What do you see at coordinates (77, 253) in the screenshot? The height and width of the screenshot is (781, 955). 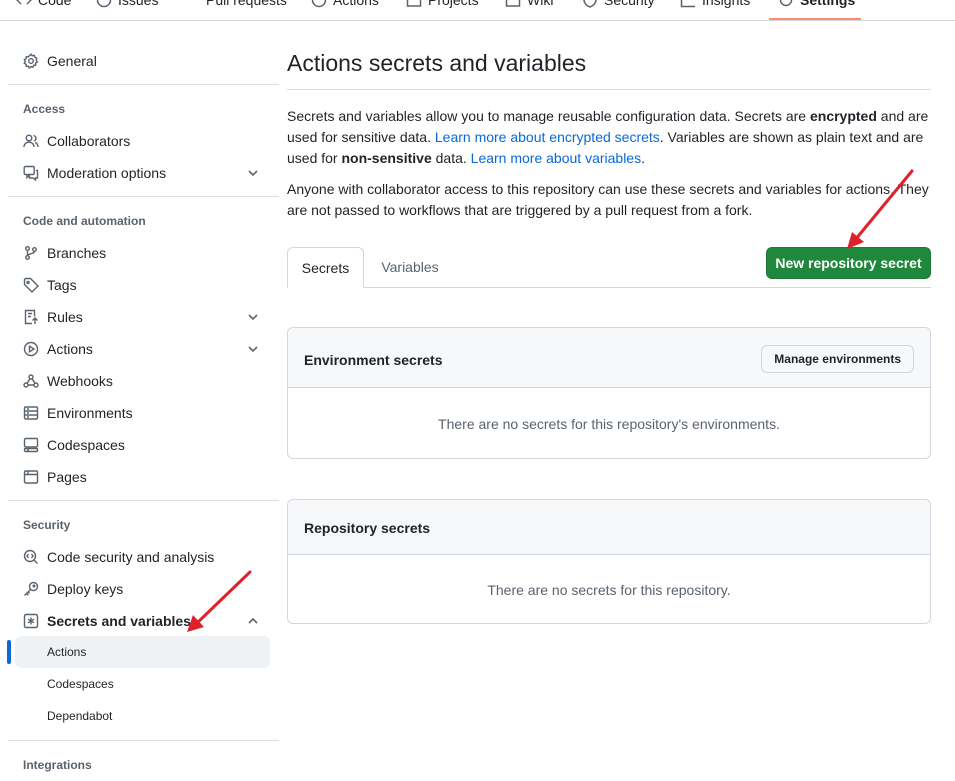 I see `sidebar-item-branches-label: Branches` at bounding box center [77, 253].